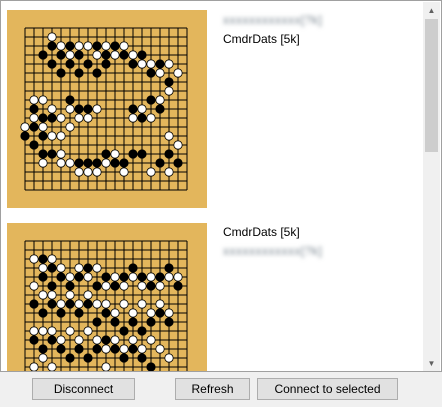 The image size is (442, 407). Describe the element at coordinates (273, 251) in the screenshot. I see `player-name-redacted: xxxxxxxxxxxx[?k]` at that location.